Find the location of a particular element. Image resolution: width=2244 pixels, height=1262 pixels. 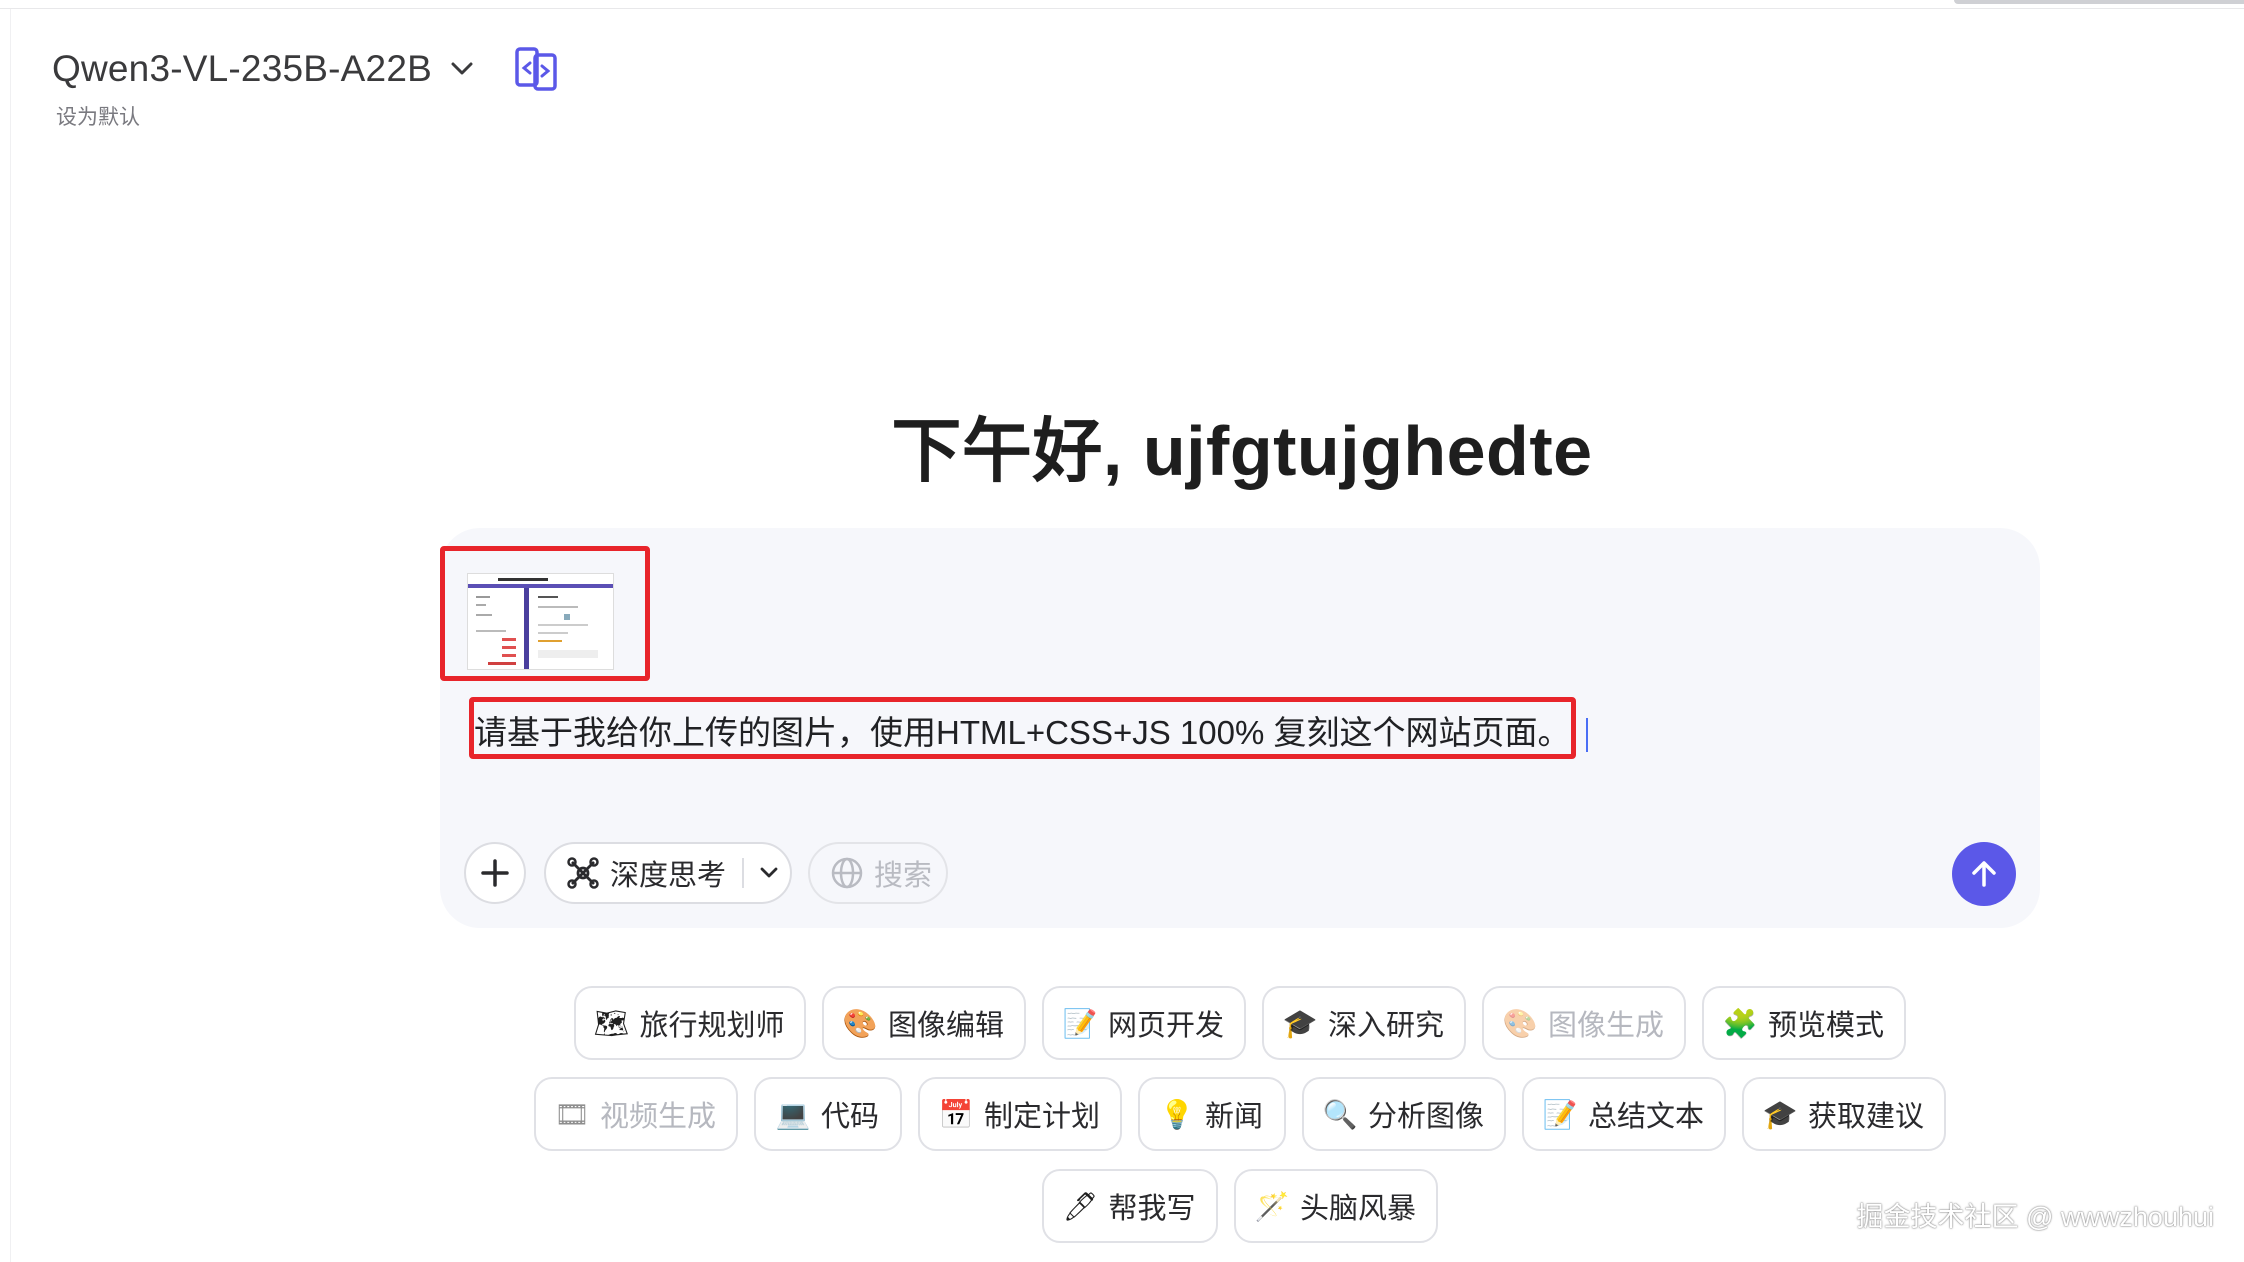

model-selector: Qwen3-VL-235B-A22B is located at coordinates (307, 69).